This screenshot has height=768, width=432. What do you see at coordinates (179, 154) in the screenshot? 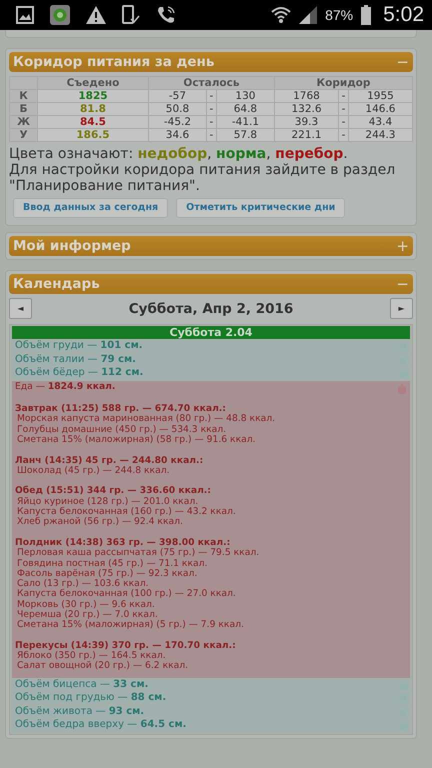
I see `legend-text: Цвета означают: недобор, норма, перебор.` at bounding box center [179, 154].